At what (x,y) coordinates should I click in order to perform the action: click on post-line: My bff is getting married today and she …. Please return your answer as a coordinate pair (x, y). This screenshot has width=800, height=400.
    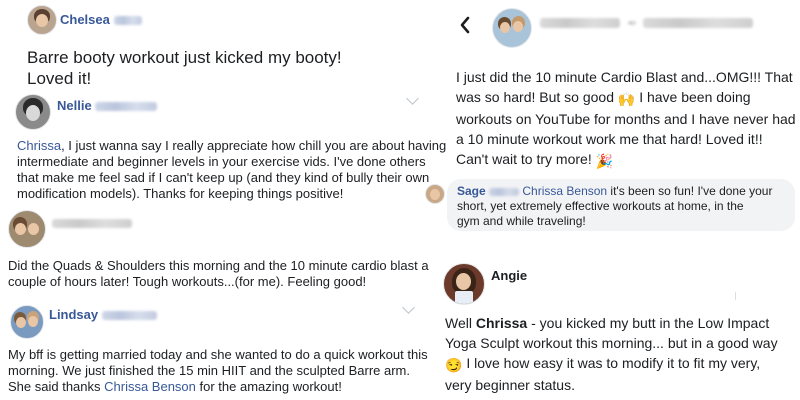
    Looking at the image, I should click on (218, 354).